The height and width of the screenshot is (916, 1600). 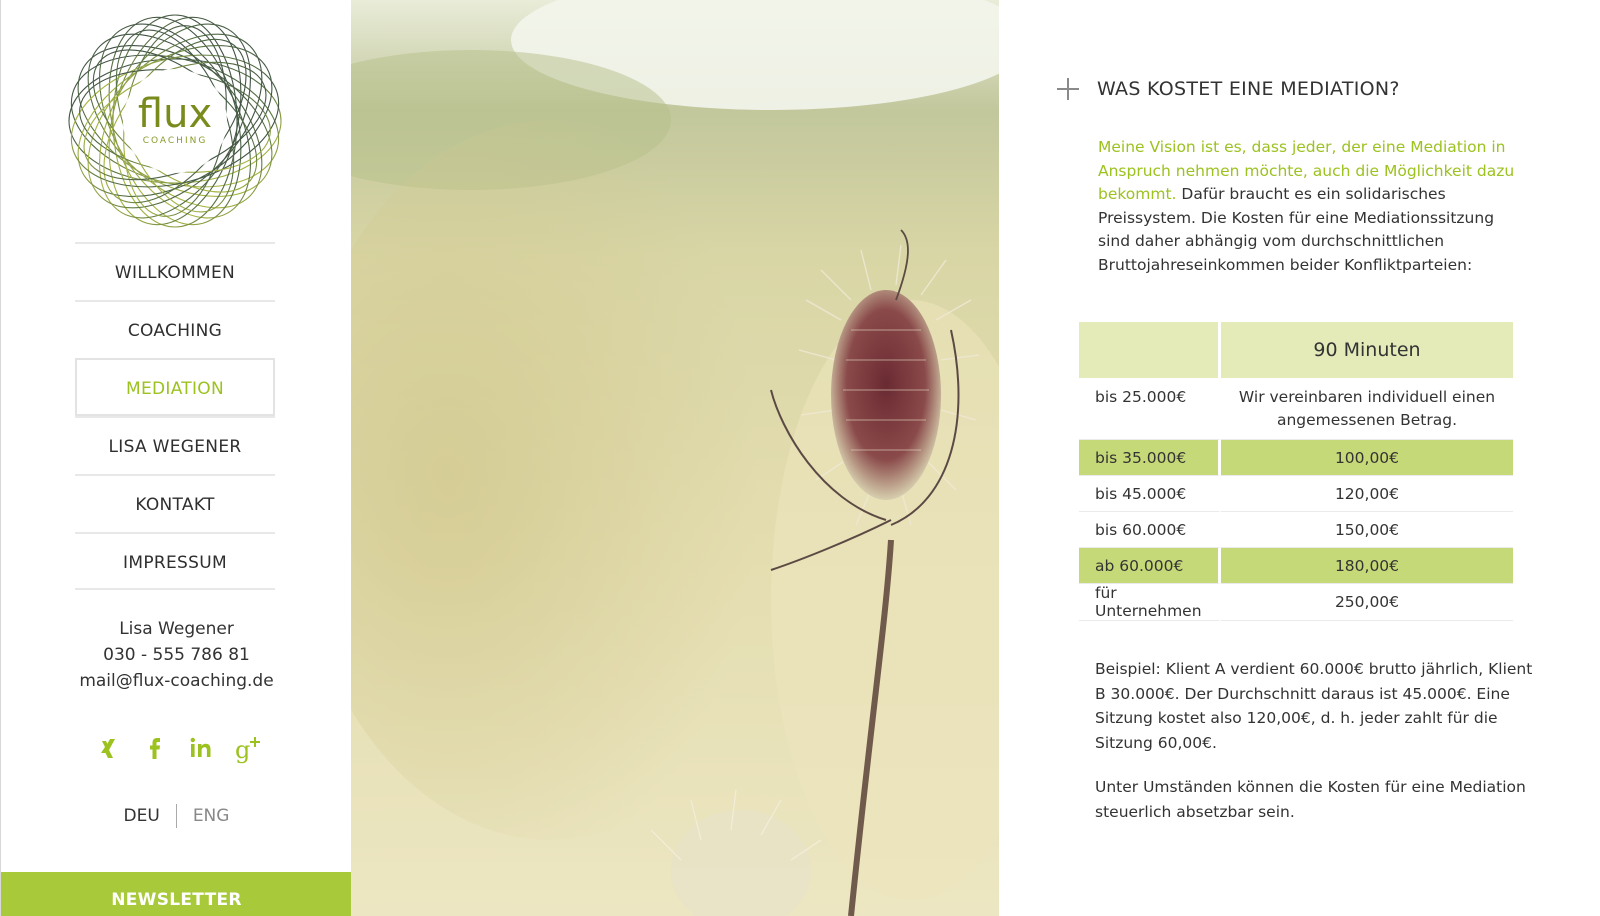 I want to click on facebook-icon, so click(x=155, y=748).